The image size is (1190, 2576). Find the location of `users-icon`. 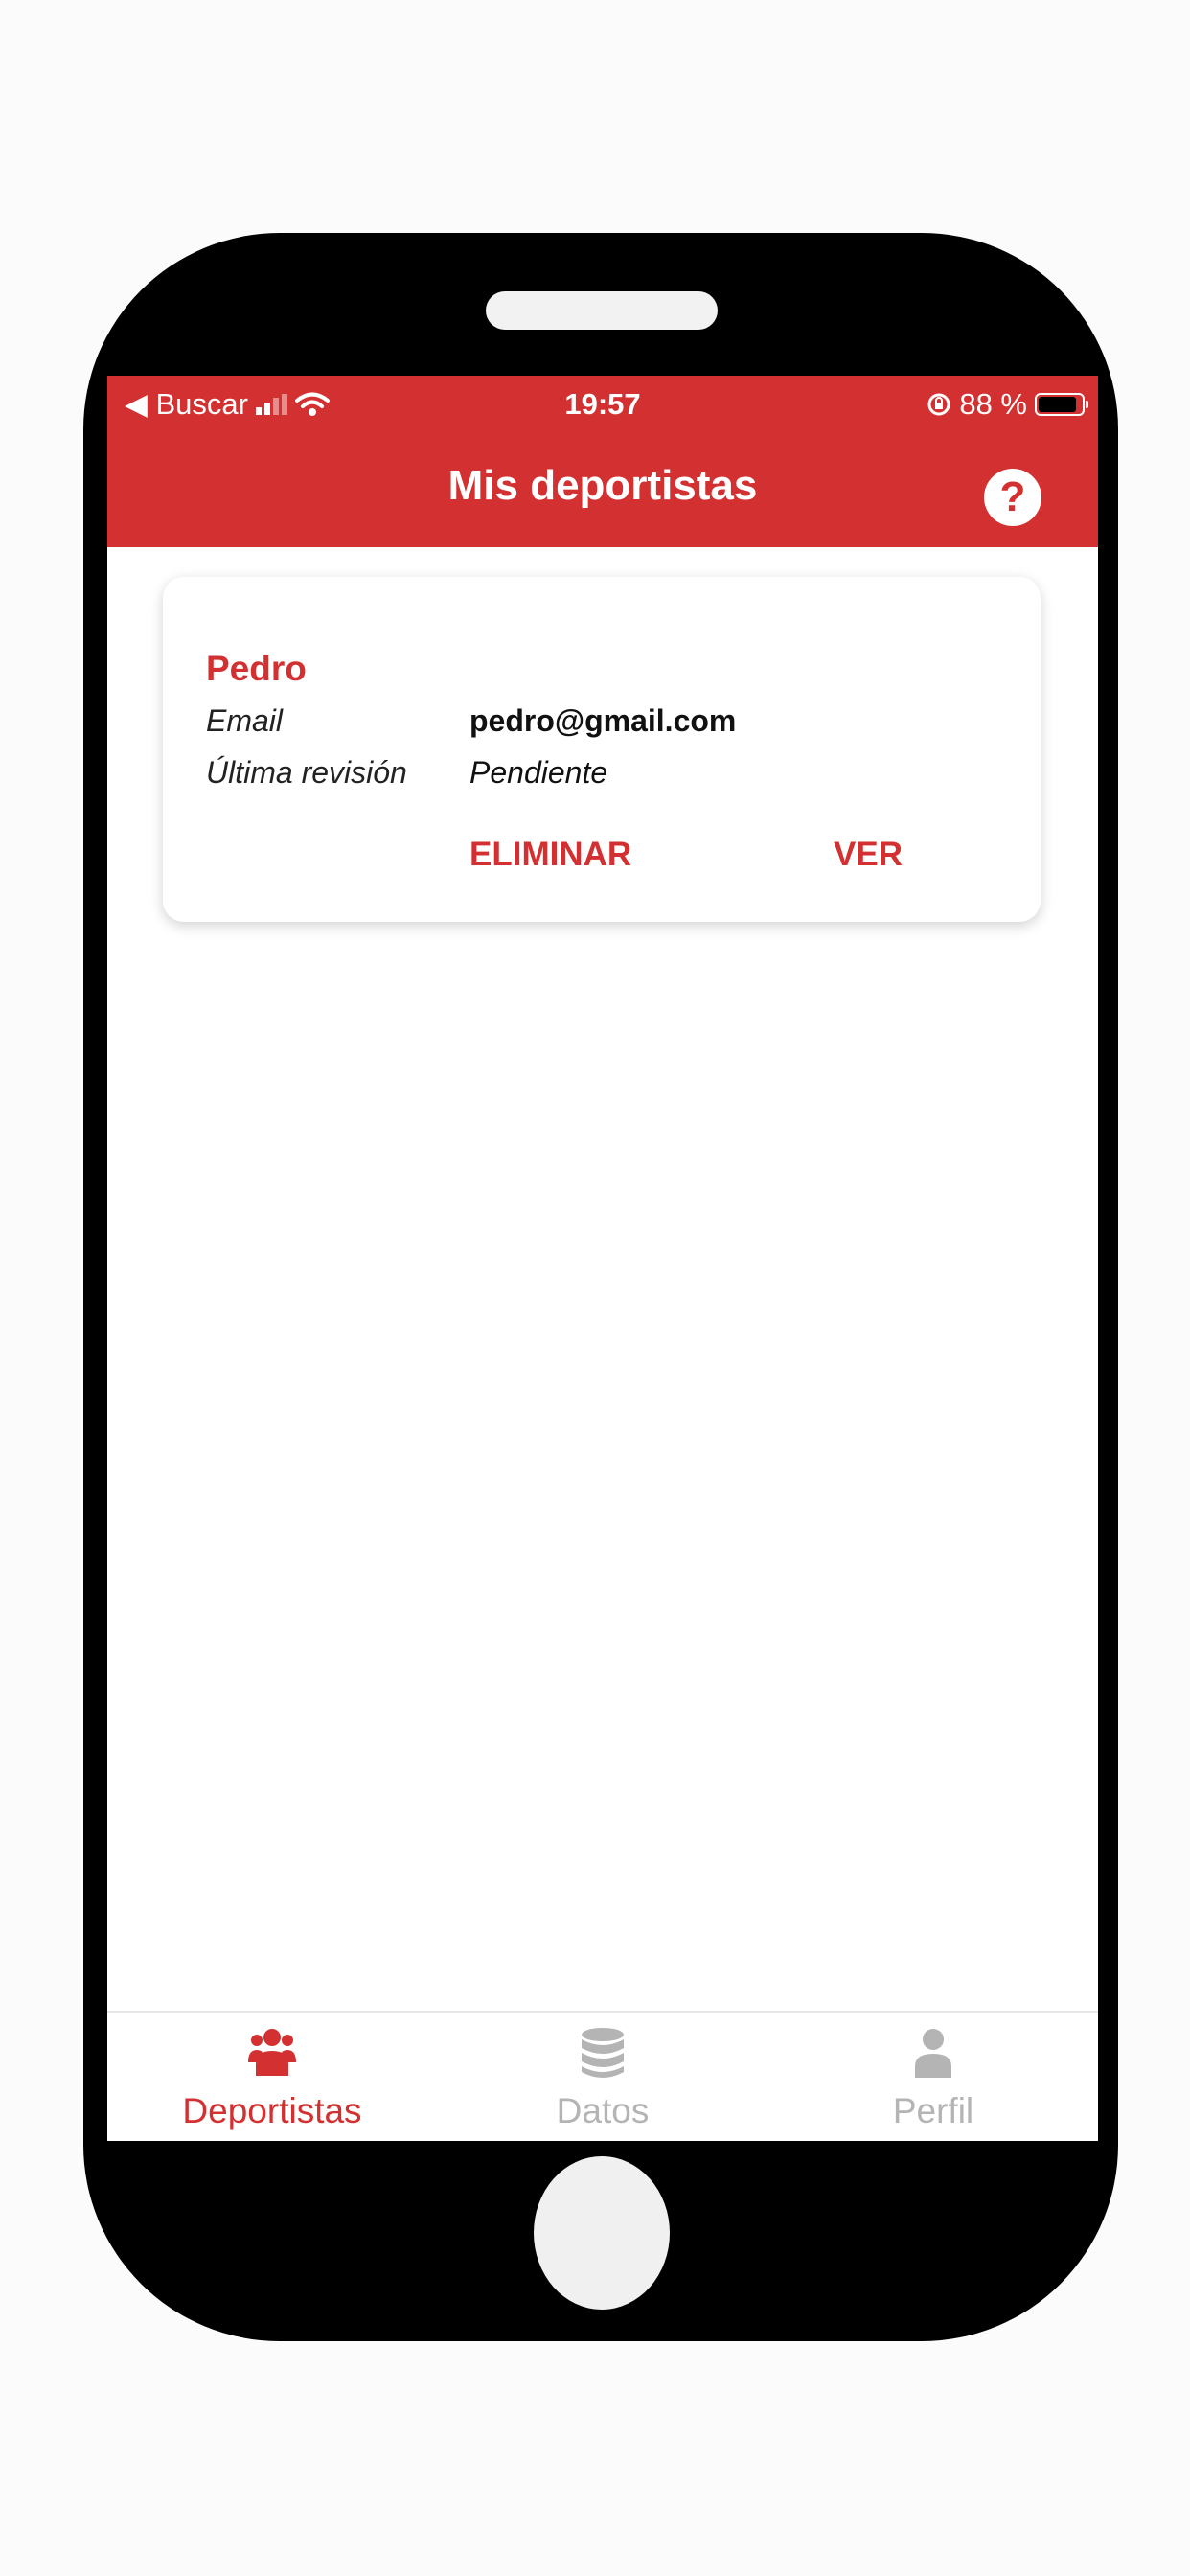

users-icon is located at coordinates (272, 2052).